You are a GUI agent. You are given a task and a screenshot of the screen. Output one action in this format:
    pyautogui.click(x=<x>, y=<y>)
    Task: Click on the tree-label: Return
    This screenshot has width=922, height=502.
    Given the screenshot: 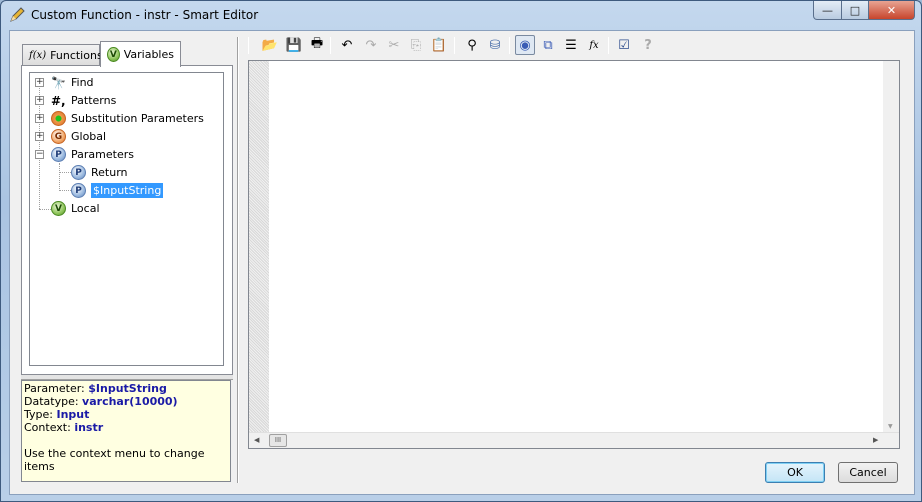 What is the action you would take?
    pyautogui.click(x=109, y=172)
    